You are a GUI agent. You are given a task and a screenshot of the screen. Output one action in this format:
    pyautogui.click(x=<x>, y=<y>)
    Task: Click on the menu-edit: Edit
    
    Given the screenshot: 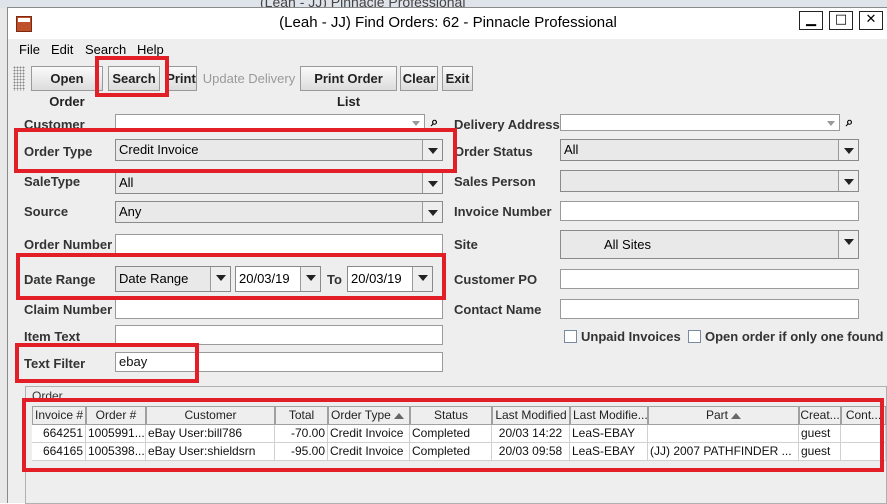 What is the action you would take?
    pyautogui.click(x=62, y=49)
    